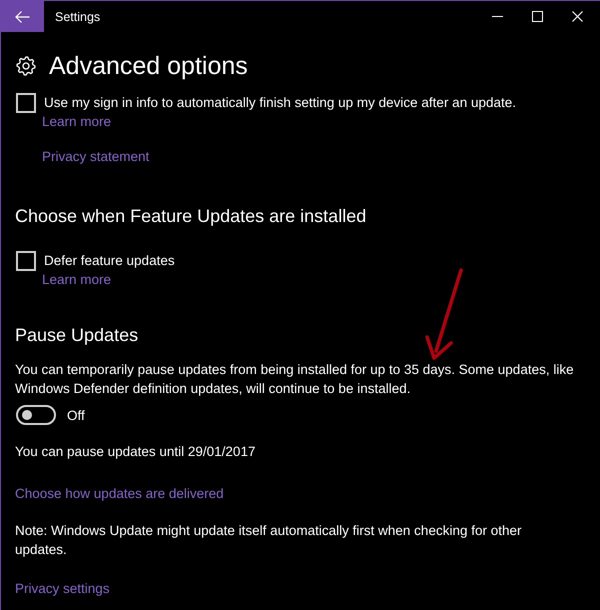 This screenshot has width=600, height=610. Describe the element at coordinates (77, 17) in the screenshot. I see `window-title: Settings` at that location.